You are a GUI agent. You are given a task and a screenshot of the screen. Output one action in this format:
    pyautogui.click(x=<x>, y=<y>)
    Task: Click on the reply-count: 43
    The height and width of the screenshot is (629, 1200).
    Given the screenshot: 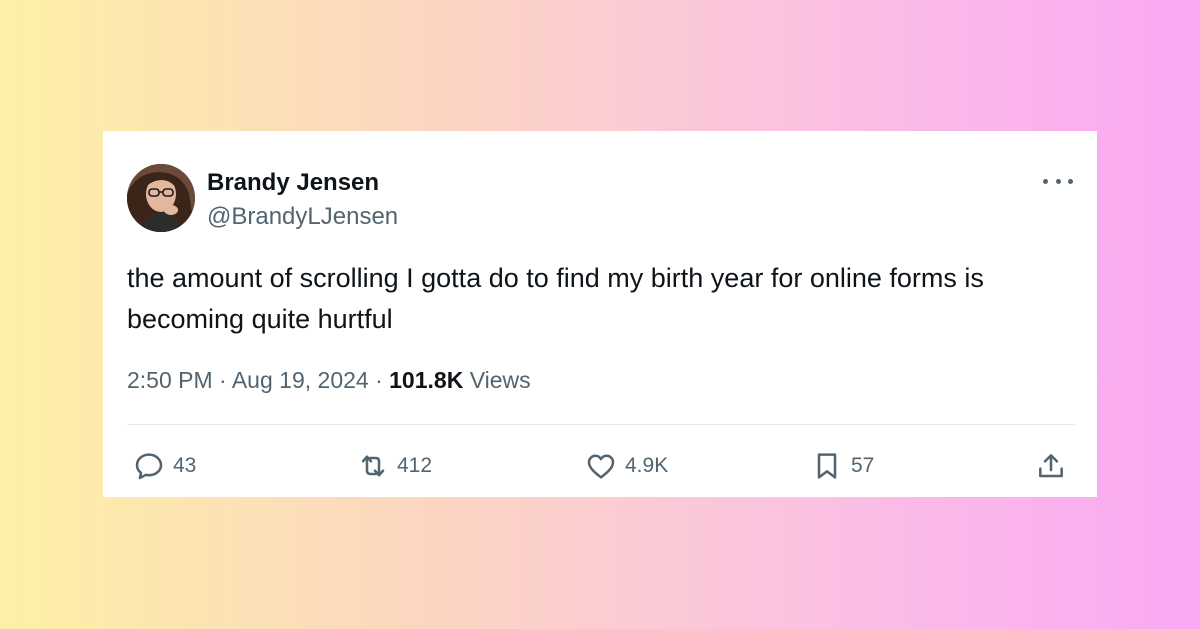 What is the action you would take?
    pyautogui.click(x=185, y=465)
    